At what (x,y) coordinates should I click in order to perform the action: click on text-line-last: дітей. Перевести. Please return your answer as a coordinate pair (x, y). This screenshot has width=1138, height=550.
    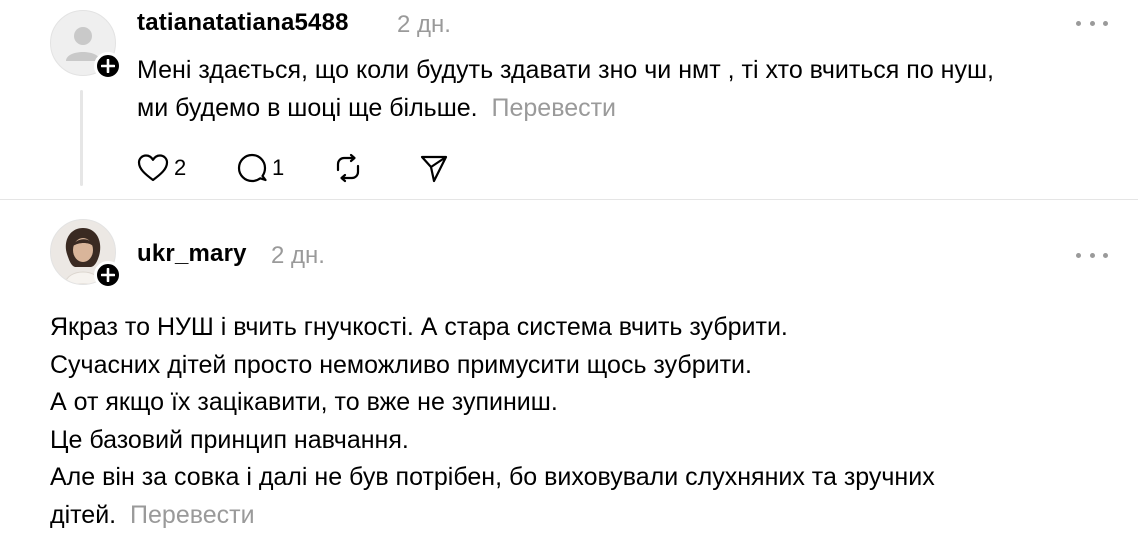
    Looking at the image, I should click on (152, 514).